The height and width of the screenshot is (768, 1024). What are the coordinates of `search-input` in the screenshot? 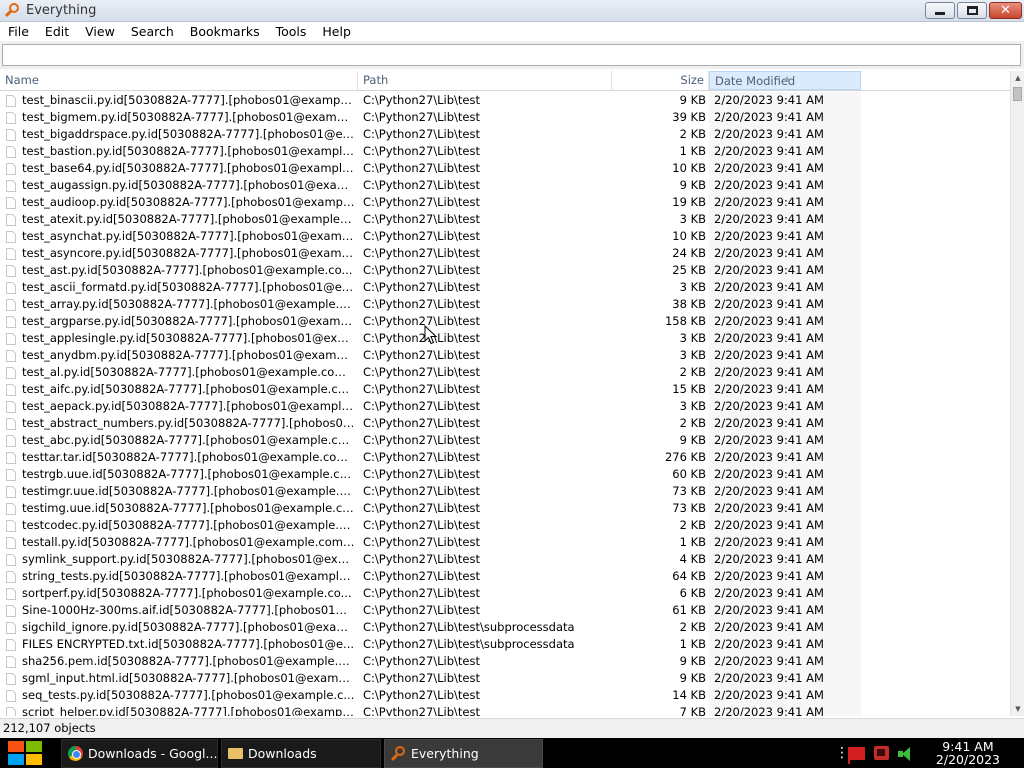 It's located at (511, 55).